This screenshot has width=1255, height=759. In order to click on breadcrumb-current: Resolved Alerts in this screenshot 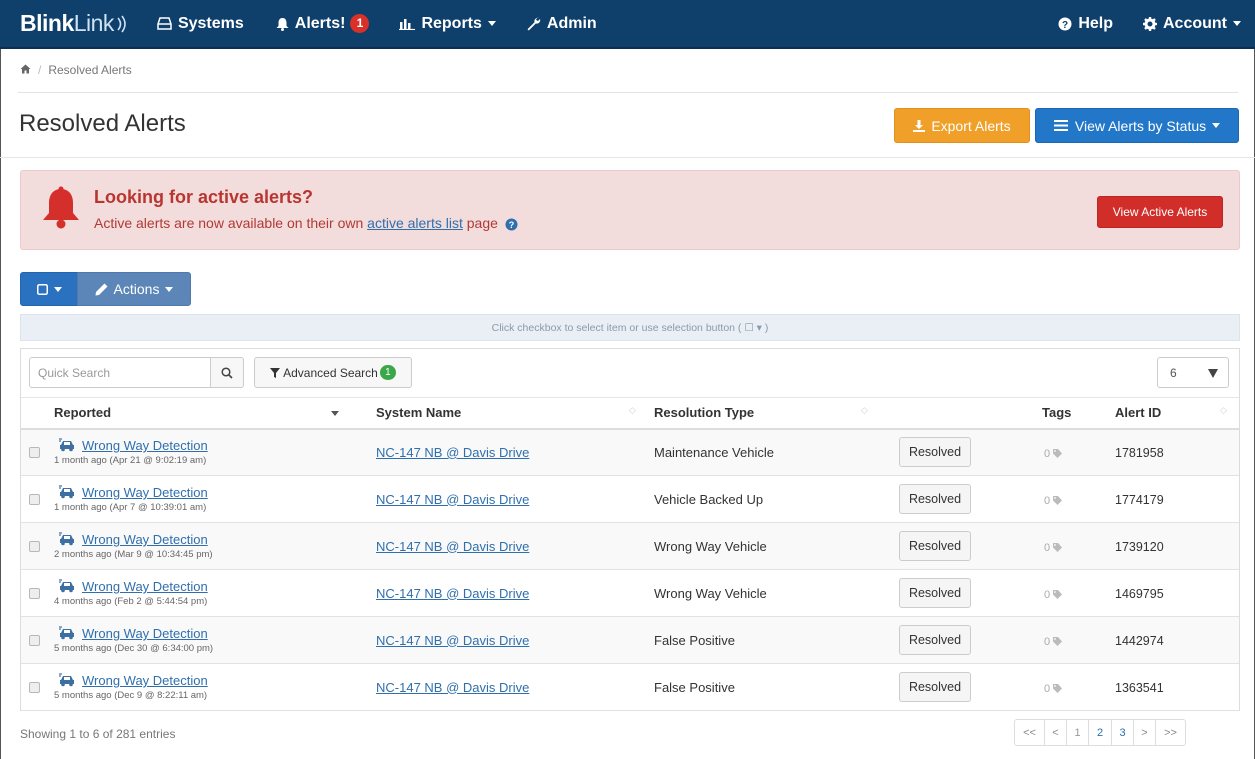, I will do `click(90, 70)`.